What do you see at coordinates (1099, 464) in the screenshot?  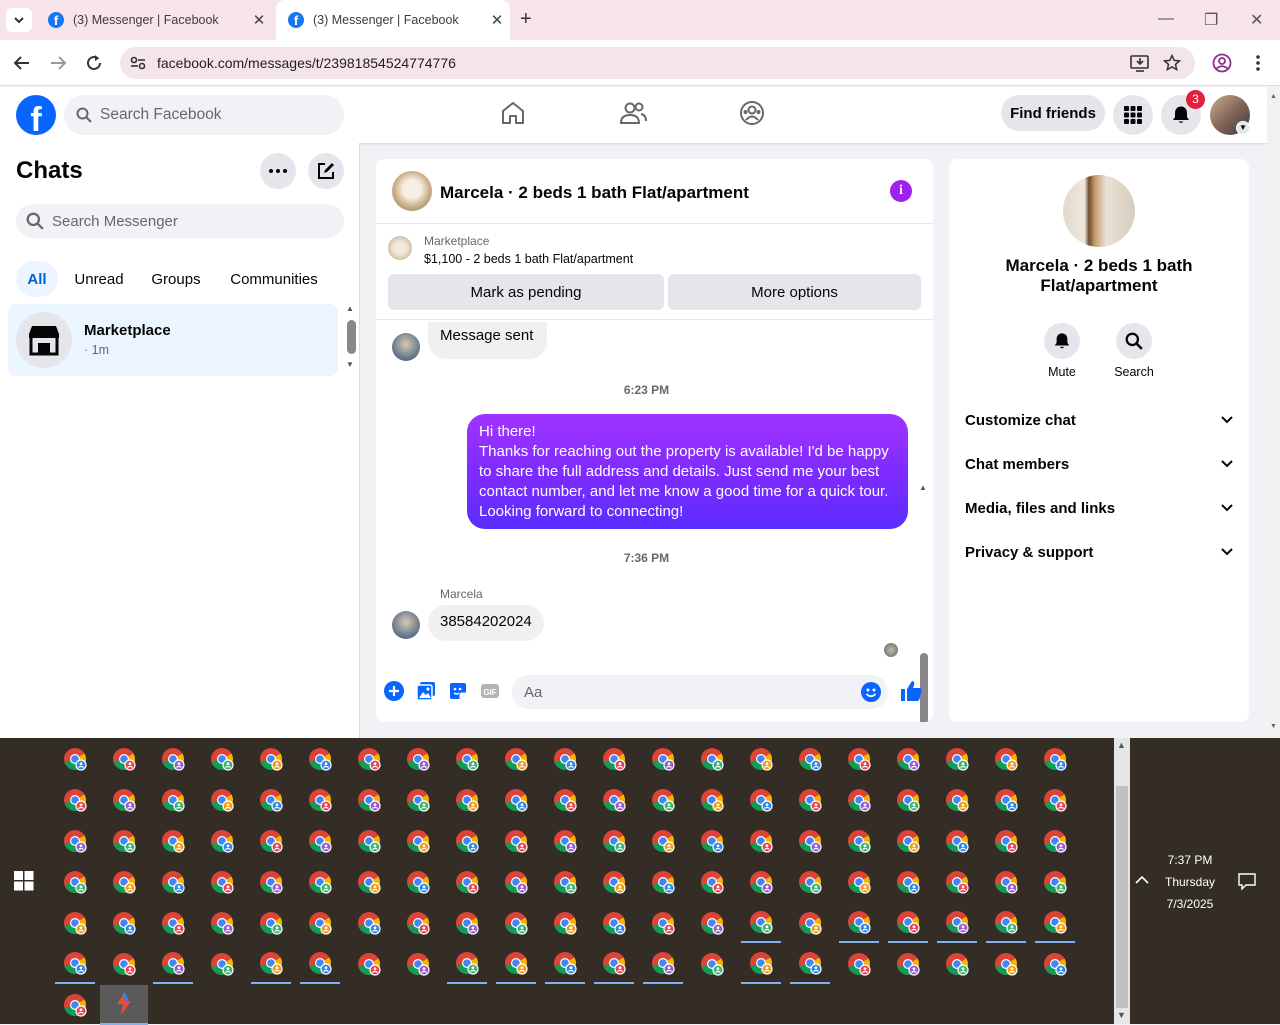 I see `chat-members-row: Chat members` at bounding box center [1099, 464].